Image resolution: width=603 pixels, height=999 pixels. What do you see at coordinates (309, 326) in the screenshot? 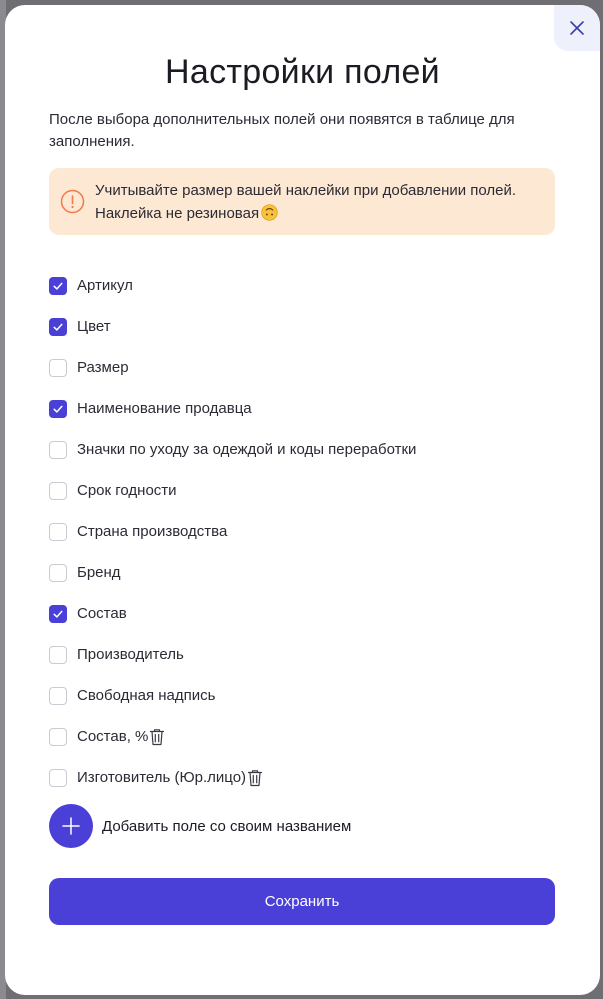
I see `field-row: Цвет` at bounding box center [309, 326].